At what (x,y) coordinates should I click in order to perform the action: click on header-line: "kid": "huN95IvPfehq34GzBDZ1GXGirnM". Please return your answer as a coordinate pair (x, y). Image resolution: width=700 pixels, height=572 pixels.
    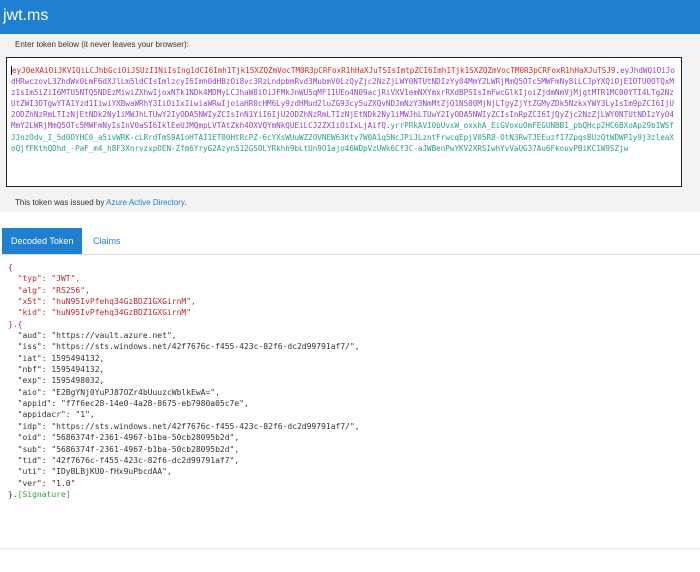
    Looking at the image, I should click on (100, 313).